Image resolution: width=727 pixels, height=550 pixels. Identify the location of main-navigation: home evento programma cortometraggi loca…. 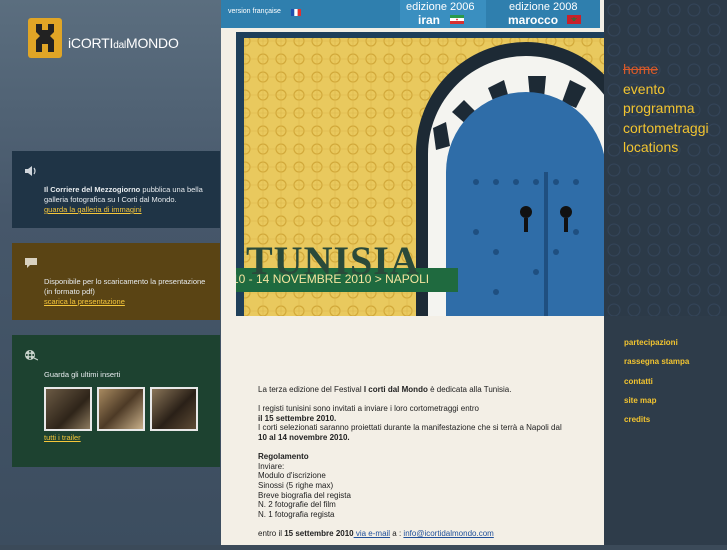
(666, 109).